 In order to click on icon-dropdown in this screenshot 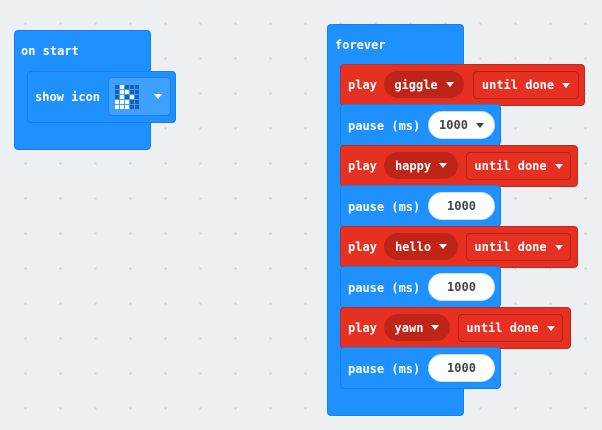, I will do `click(139, 96)`.